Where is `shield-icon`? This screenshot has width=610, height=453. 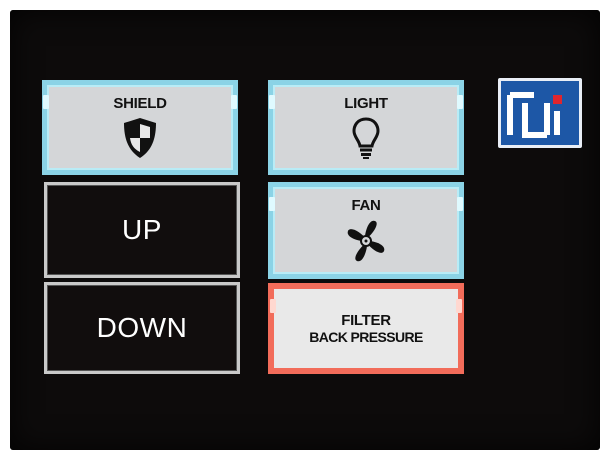
shield-icon is located at coordinates (140, 137).